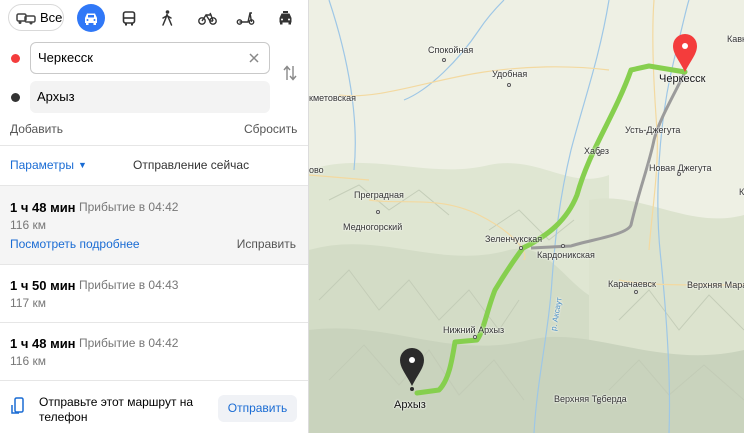 The image size is (744, 433). I want to click on bus-icon, so click(129, 17).